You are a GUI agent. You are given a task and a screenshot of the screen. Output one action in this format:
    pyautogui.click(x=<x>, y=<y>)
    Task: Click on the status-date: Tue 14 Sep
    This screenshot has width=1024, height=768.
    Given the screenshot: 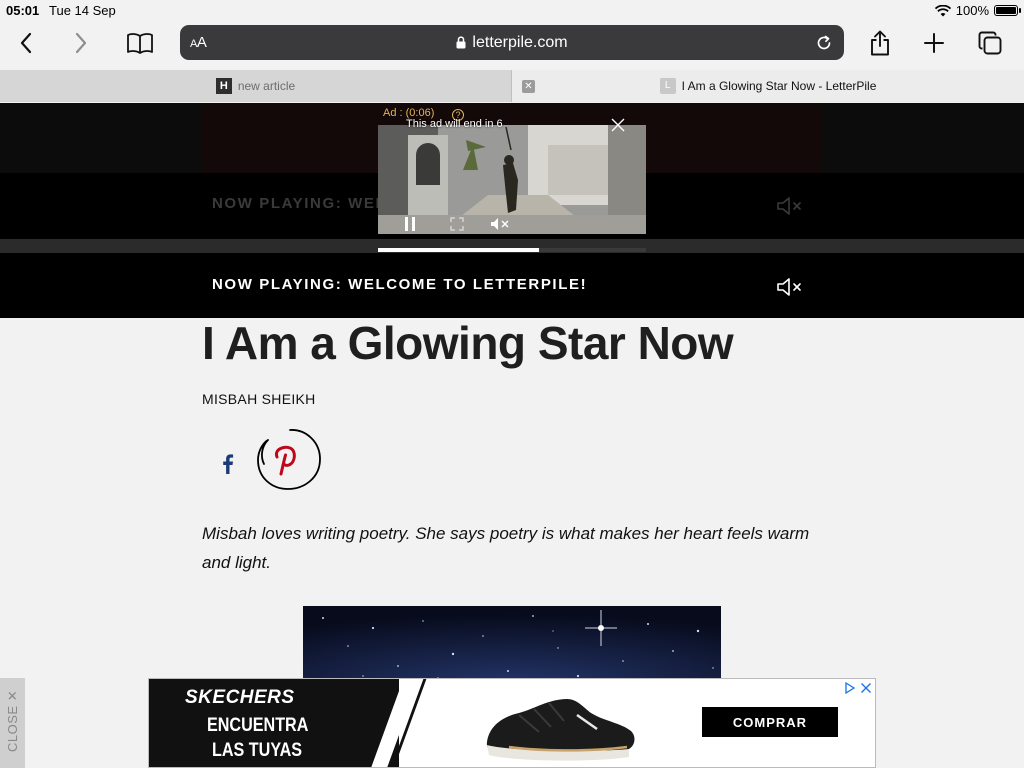 What is the action you would take?
    pyautogui.click(x=82, y=10)
    